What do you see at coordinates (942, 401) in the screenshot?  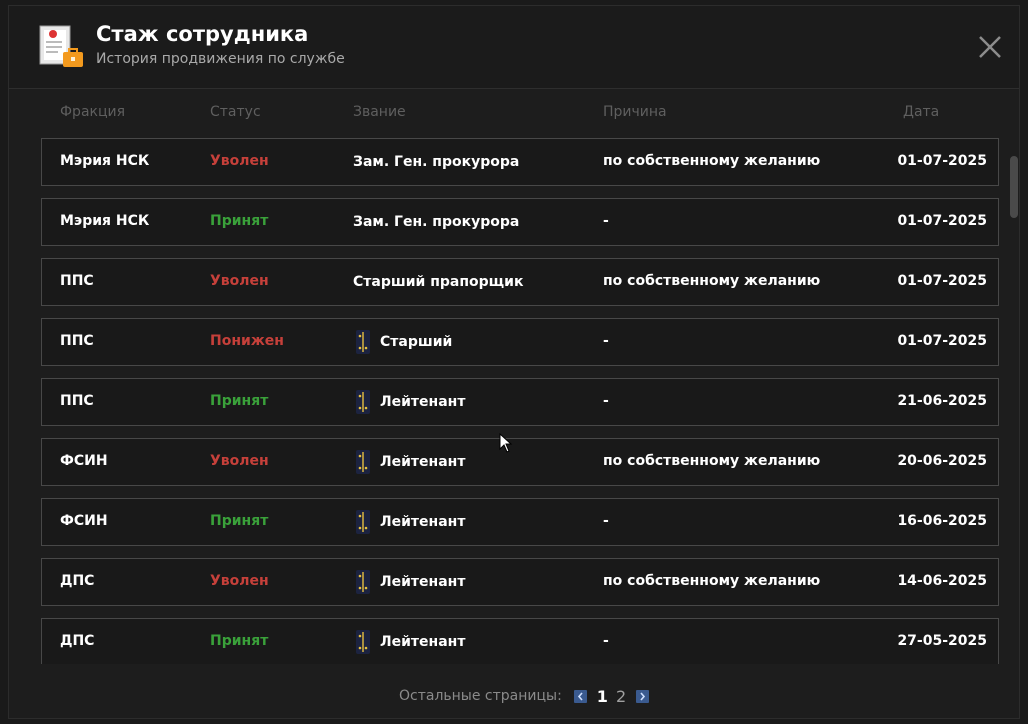 I see `row-date: 21-06-2025` at bounding box center [942, 401].